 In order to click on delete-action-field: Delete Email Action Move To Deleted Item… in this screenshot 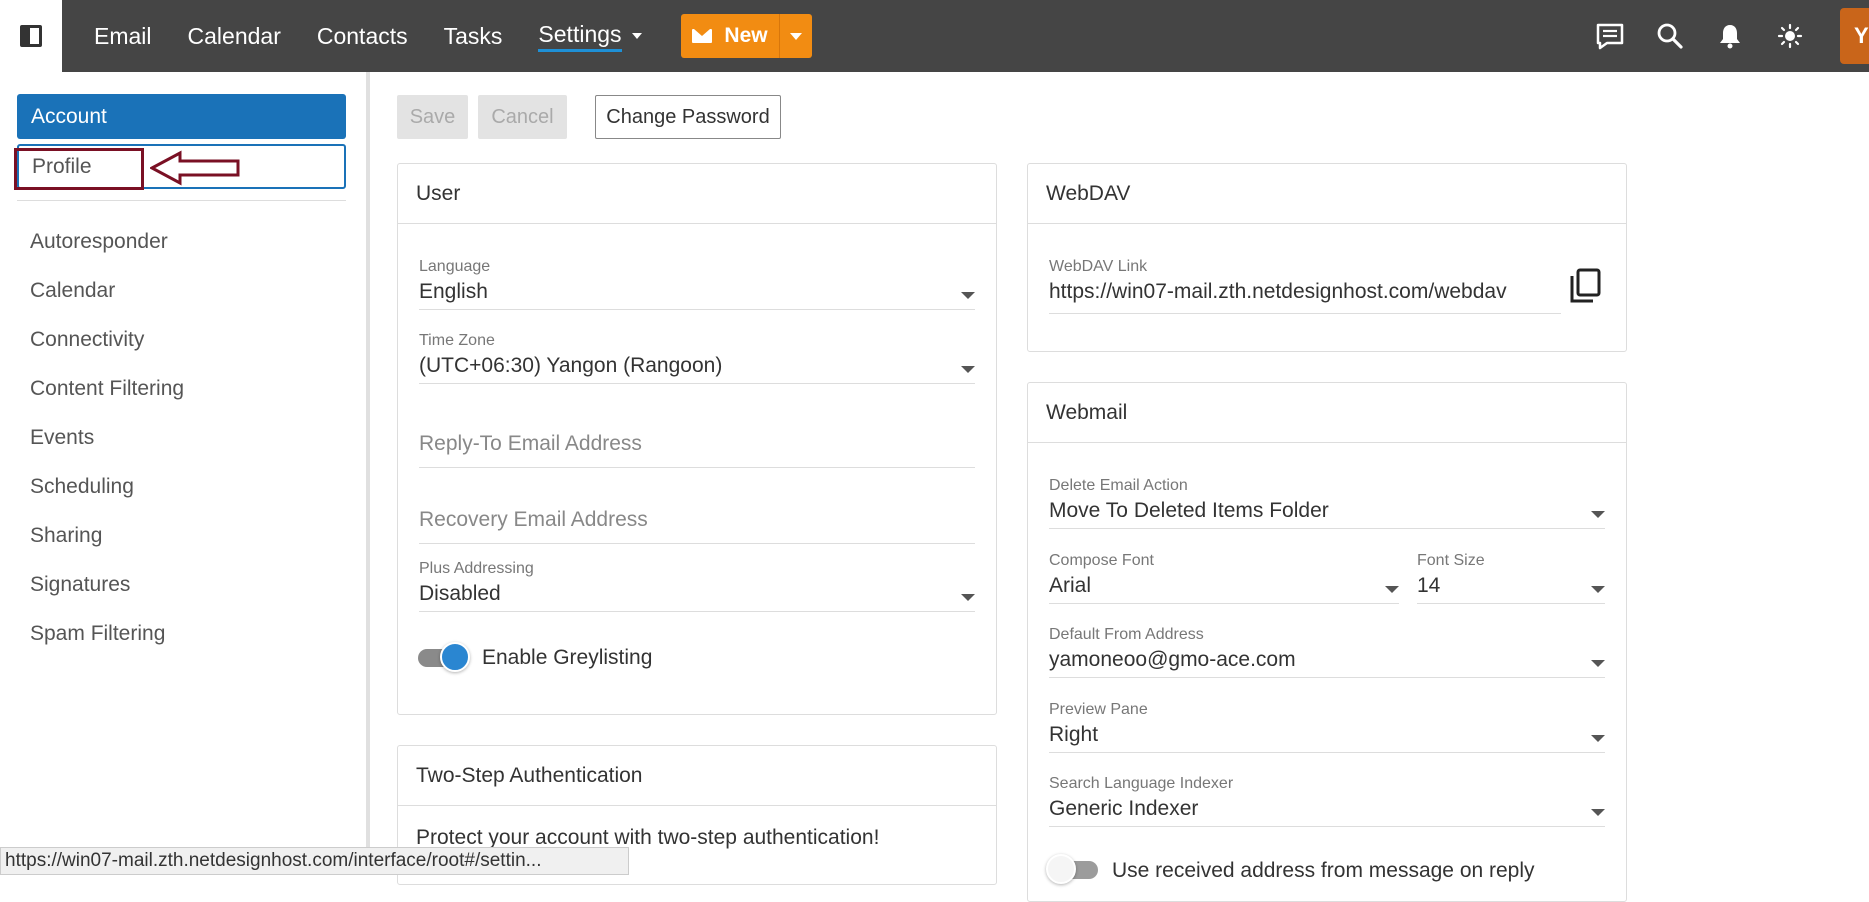, I will do `click(1327, 503)`.